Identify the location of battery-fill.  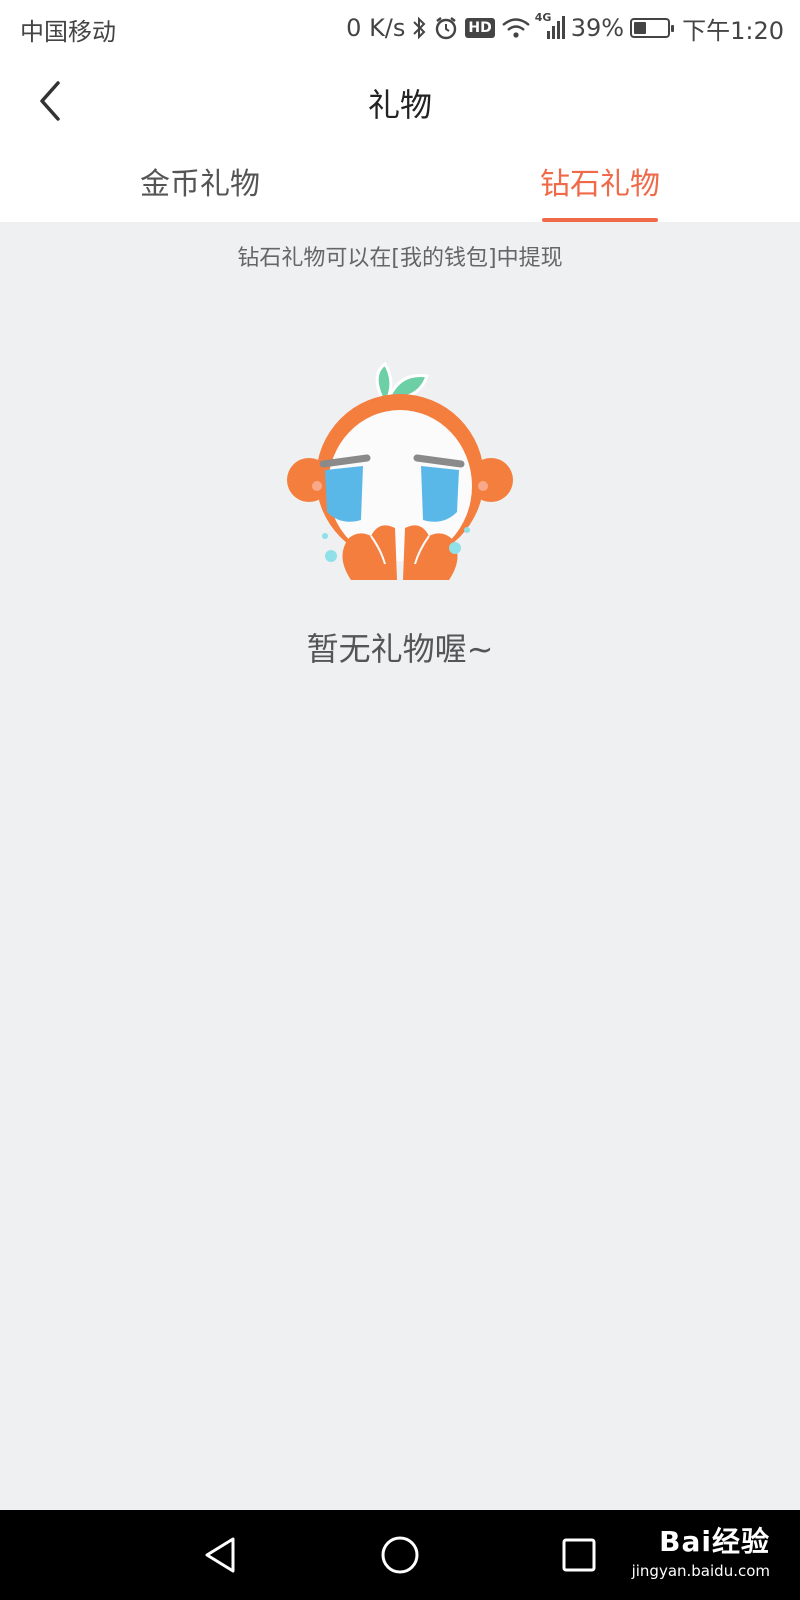
(640, 28).